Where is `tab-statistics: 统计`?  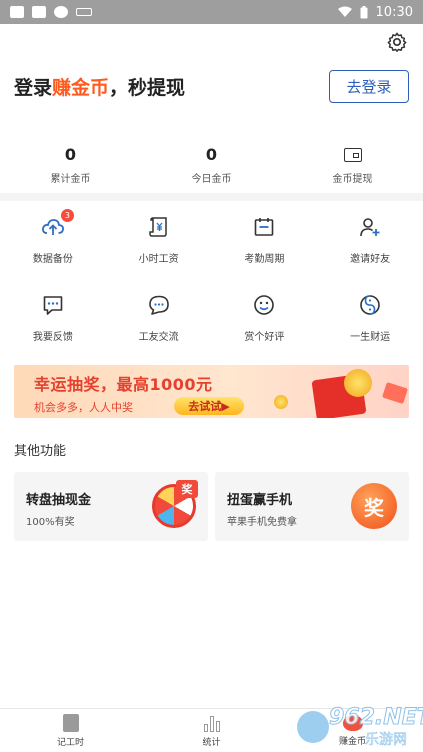 tab-statistics: 统计 is located at coordinates (211, 730).